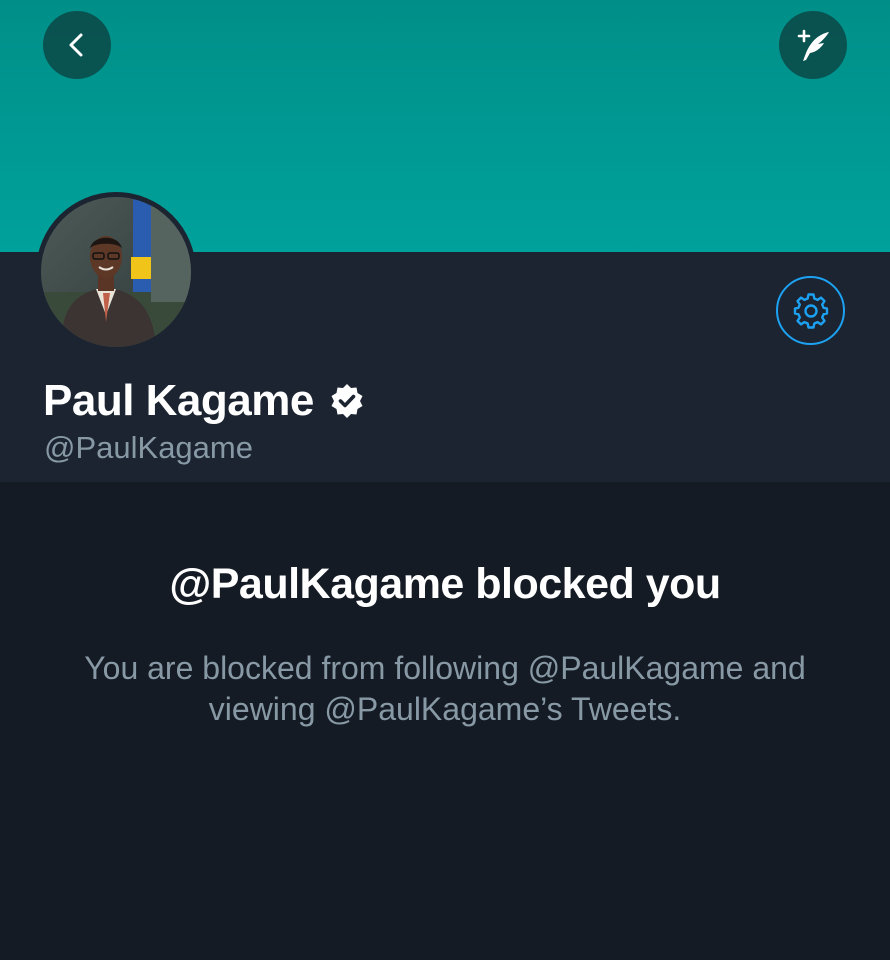 The width and height of the screenshot is (890, 960). I want to click on profile-photo, so click(116, 272).